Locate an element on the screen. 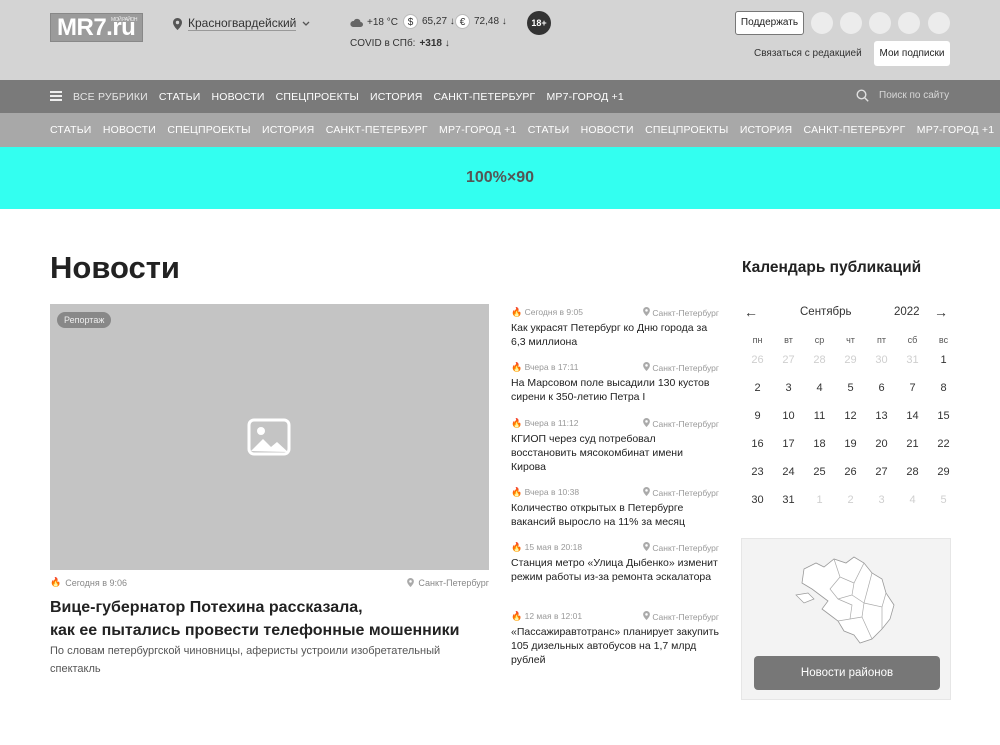 The image size is (1000, 745). story-tag: Репортаж is located at coordinates (84, 320).